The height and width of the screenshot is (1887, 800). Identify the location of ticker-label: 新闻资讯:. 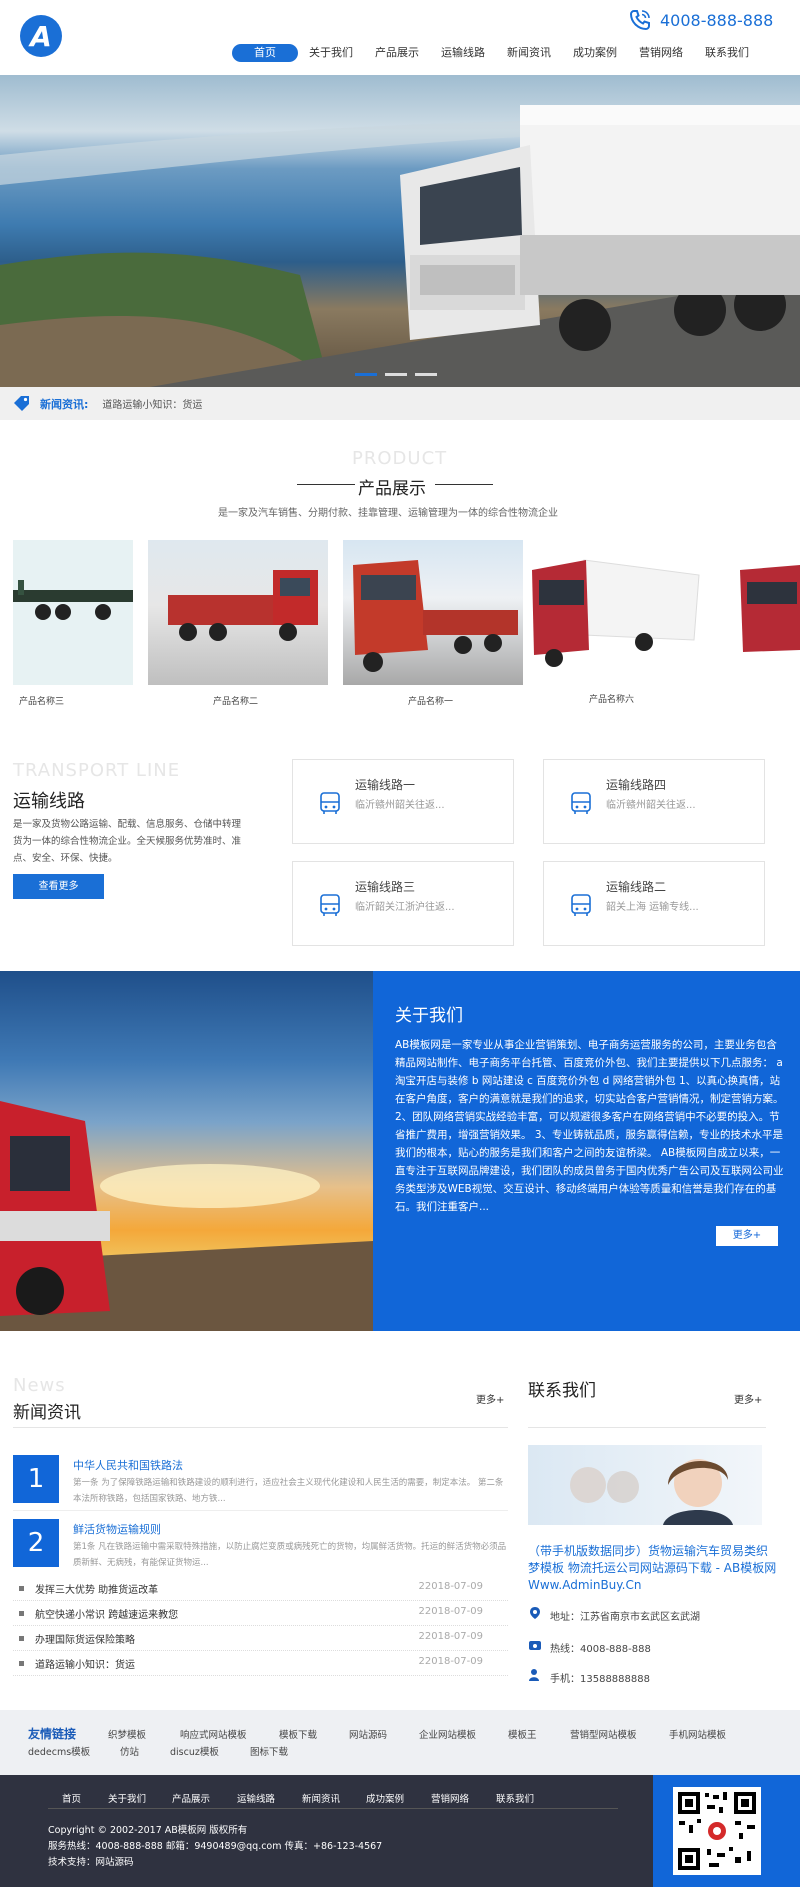
(64, 404).